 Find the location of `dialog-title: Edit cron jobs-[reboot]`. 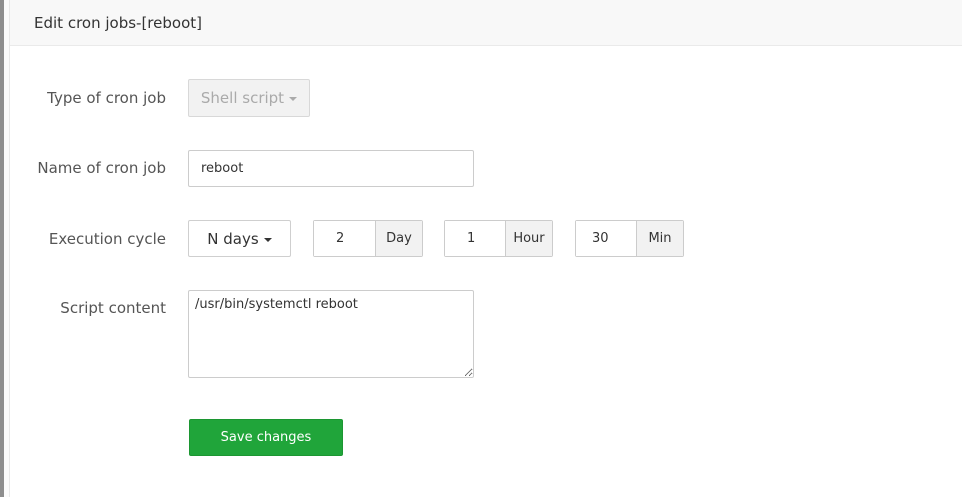

dialog-title: Edit cron jobs-[reboot] is located at coordinates (118, 22).